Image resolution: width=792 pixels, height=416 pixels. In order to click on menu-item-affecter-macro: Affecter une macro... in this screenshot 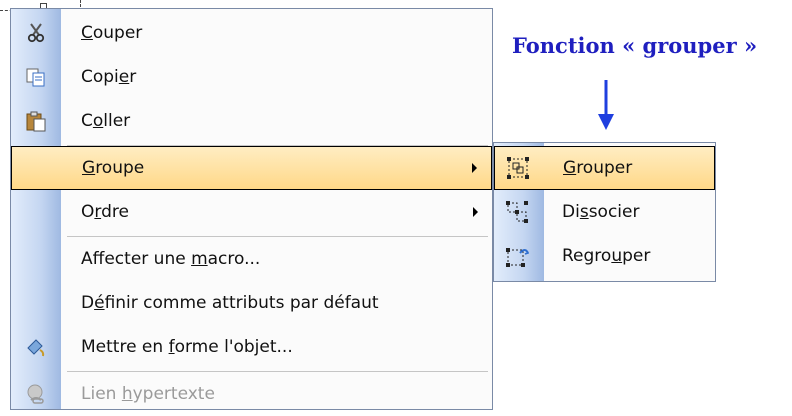, I will do `click(251, 259)`.